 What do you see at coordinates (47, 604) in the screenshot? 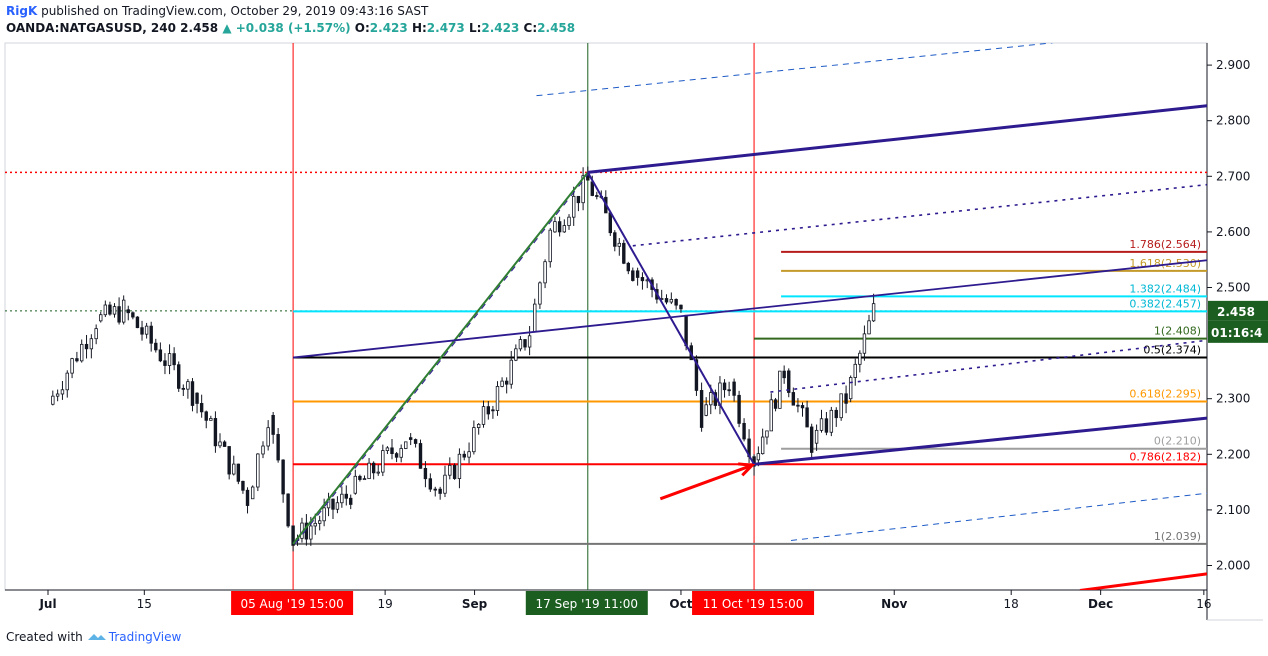
I see `x-tick-label: Jul` at bounding box center [47, 604].